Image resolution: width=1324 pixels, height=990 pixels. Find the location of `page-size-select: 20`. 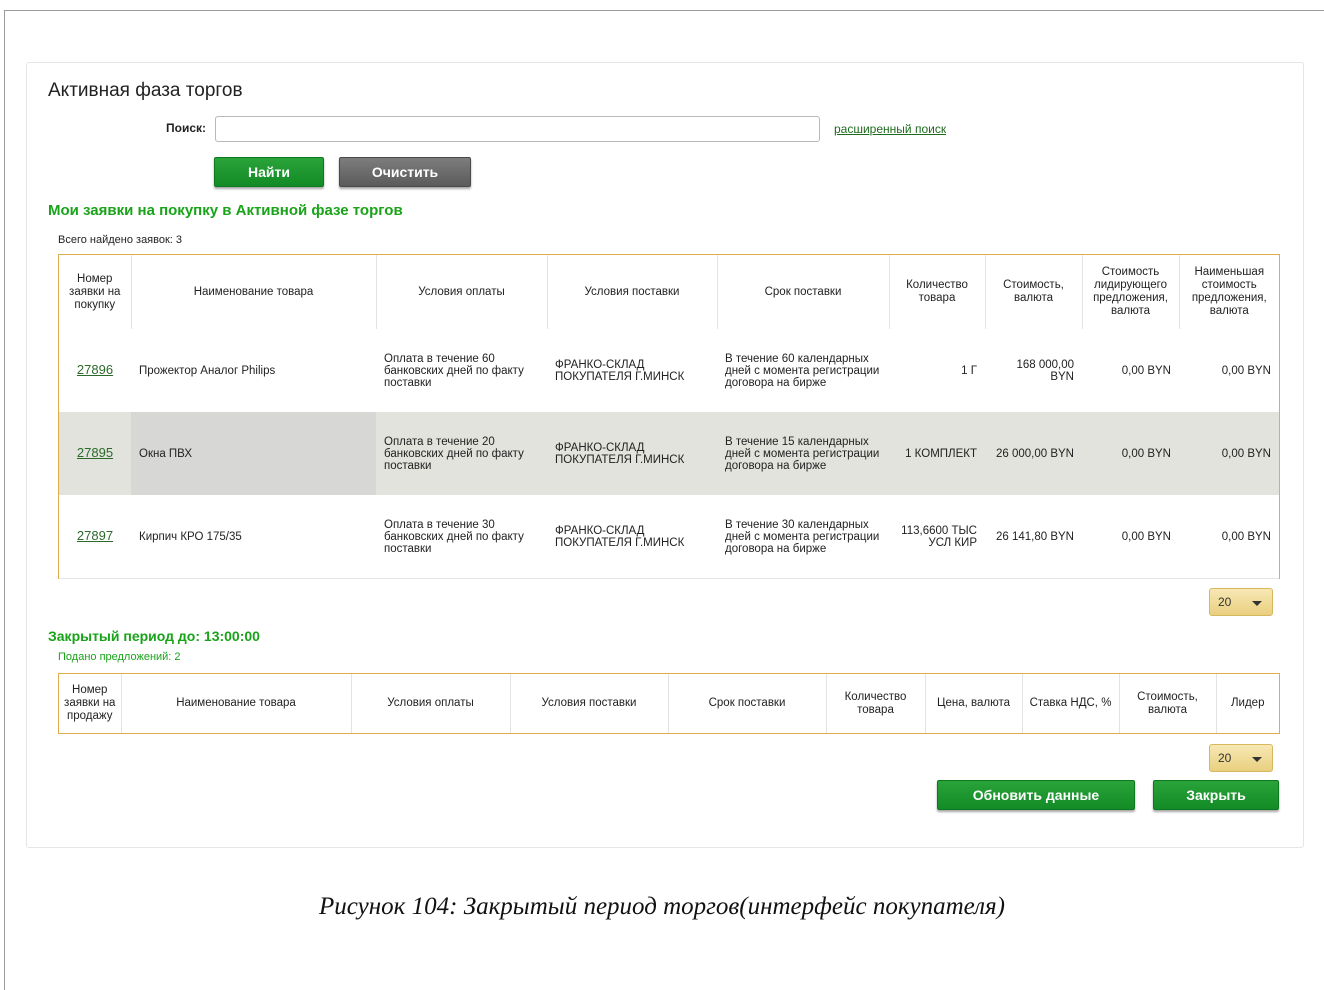

page-size-select: 20 is located at coordinates (1241, 602).